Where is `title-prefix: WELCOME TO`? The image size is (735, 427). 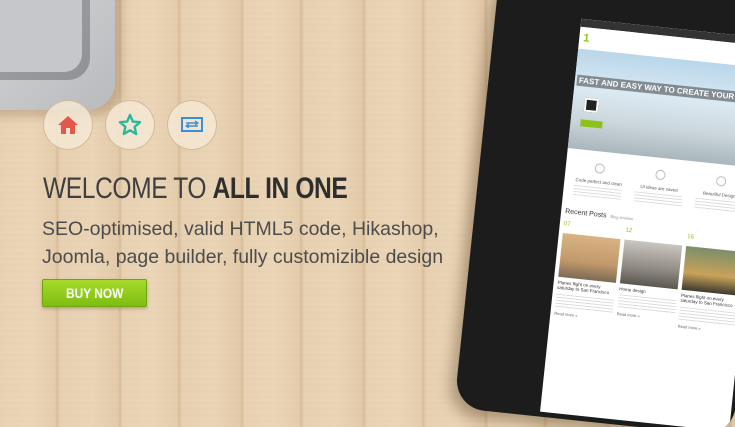 title-prefix: WELCOME TO is located at coordinates (128, 188).